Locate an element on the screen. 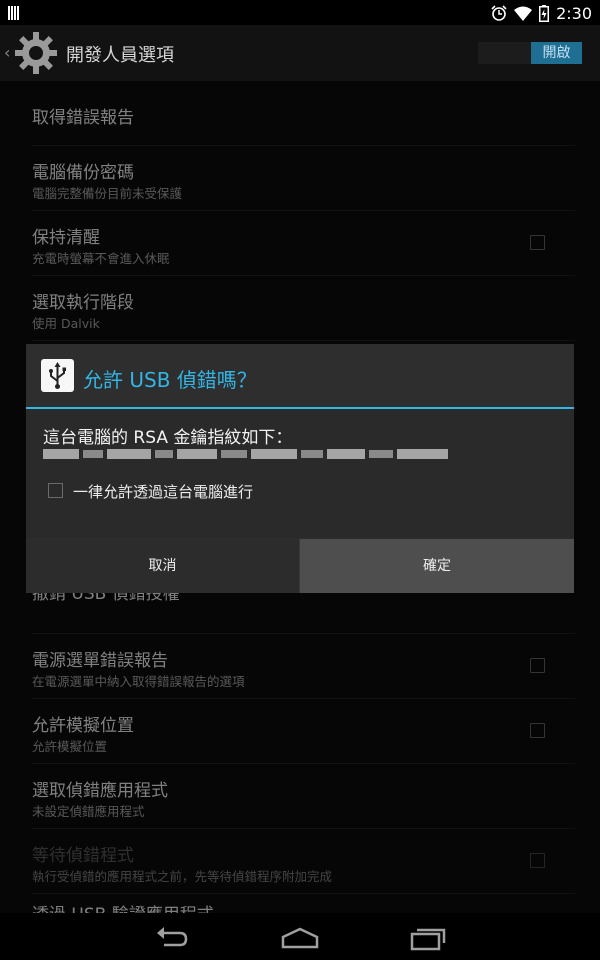  rsa-fingerprint-redacted is located at coordinates (245, 454).